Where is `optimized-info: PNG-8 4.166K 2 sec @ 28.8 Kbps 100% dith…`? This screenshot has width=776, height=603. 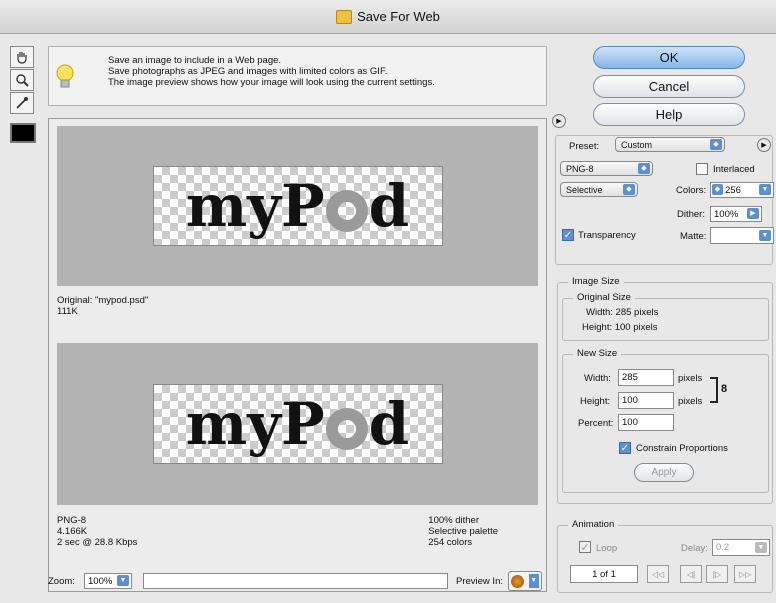
optimized-info: PNG-8 4.166K 2 sec @ 28.8 Kbps 100% dith… is located at coordinates (297, 531).